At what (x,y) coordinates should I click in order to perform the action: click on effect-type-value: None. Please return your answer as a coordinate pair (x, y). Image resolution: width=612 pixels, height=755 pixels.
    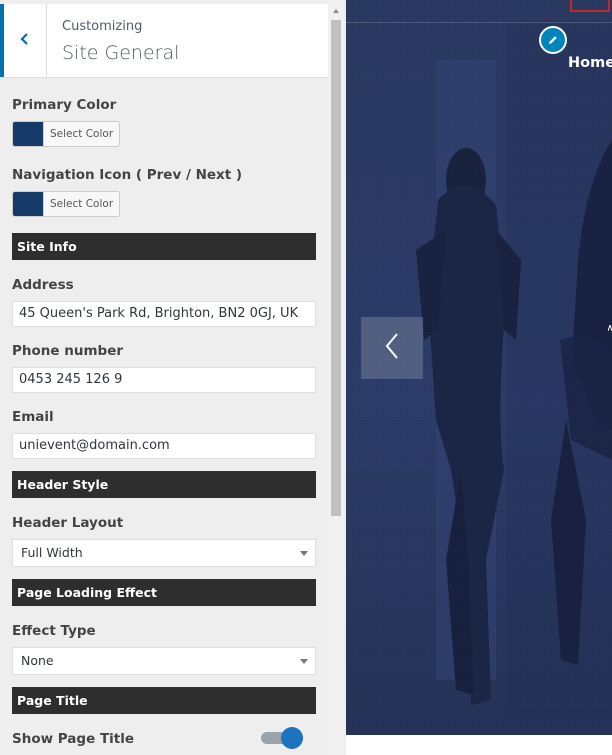
    Looking at the image, I should click on (37, 660).